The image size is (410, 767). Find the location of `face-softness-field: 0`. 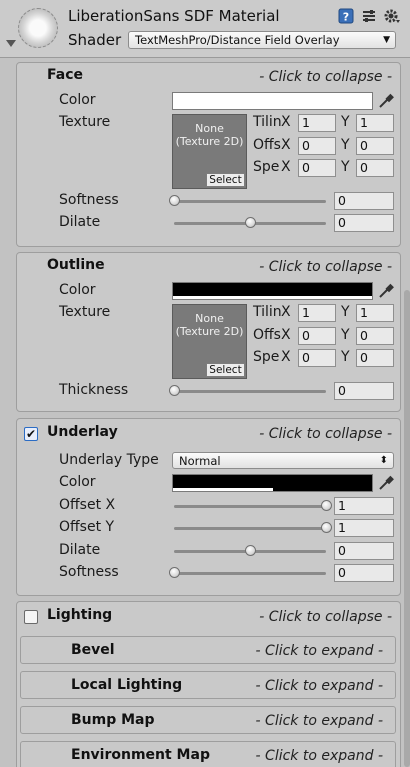

face-softness-field: 0 is located at coordinates (364, 201).